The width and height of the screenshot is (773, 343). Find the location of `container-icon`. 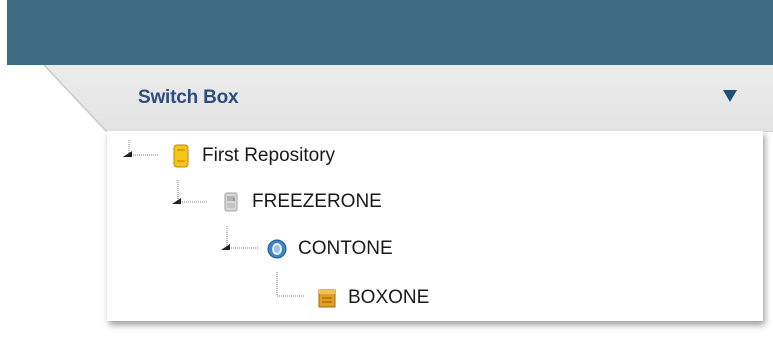

container-icon is located at coordinates (277, 249).